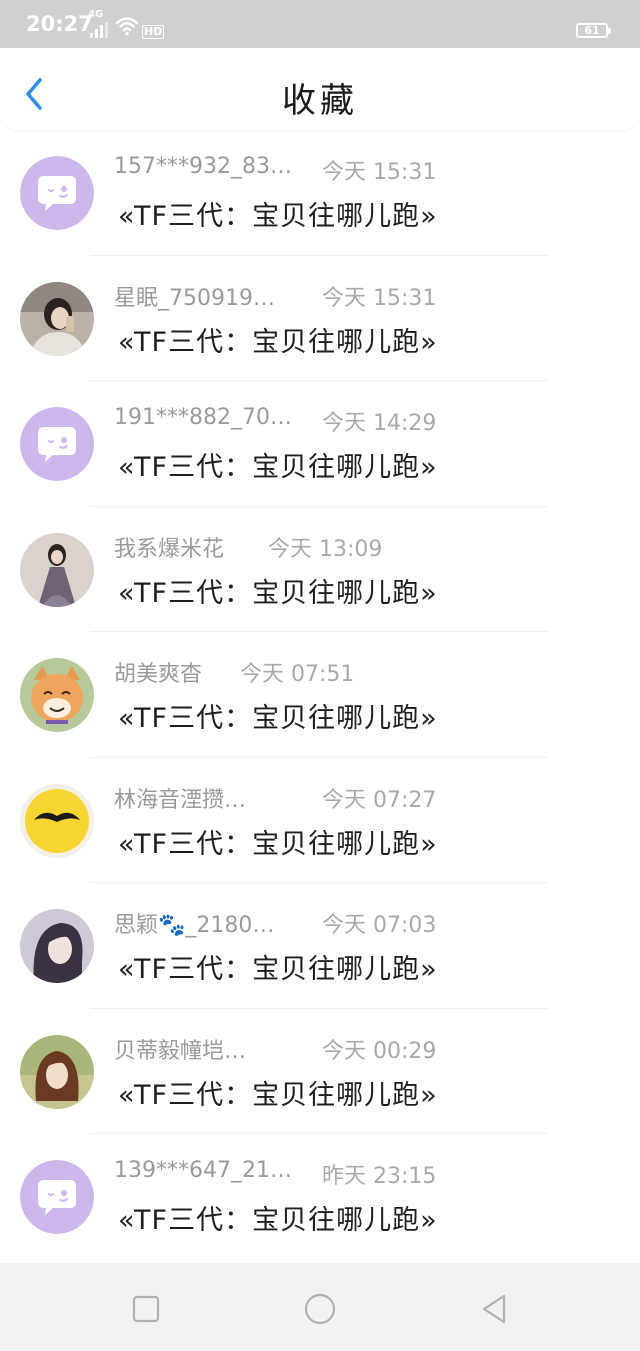 The image size is (640, 1351). Describe the element at coordinates (153, 32) in the screenshot. I see `hd-badge: HD` at that location.